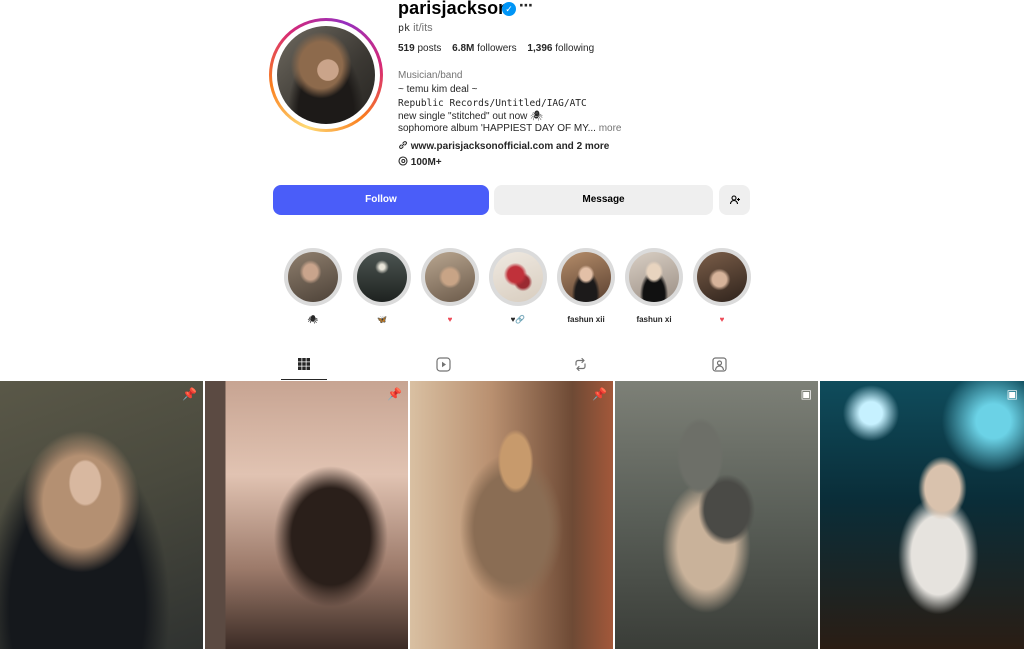 The width and height of the screenshot is (1024, 649). What do you see at coordinates (313, 319) in the screenshot?
I see `highlight-label: 🕷` at bounding box center [313, 319].